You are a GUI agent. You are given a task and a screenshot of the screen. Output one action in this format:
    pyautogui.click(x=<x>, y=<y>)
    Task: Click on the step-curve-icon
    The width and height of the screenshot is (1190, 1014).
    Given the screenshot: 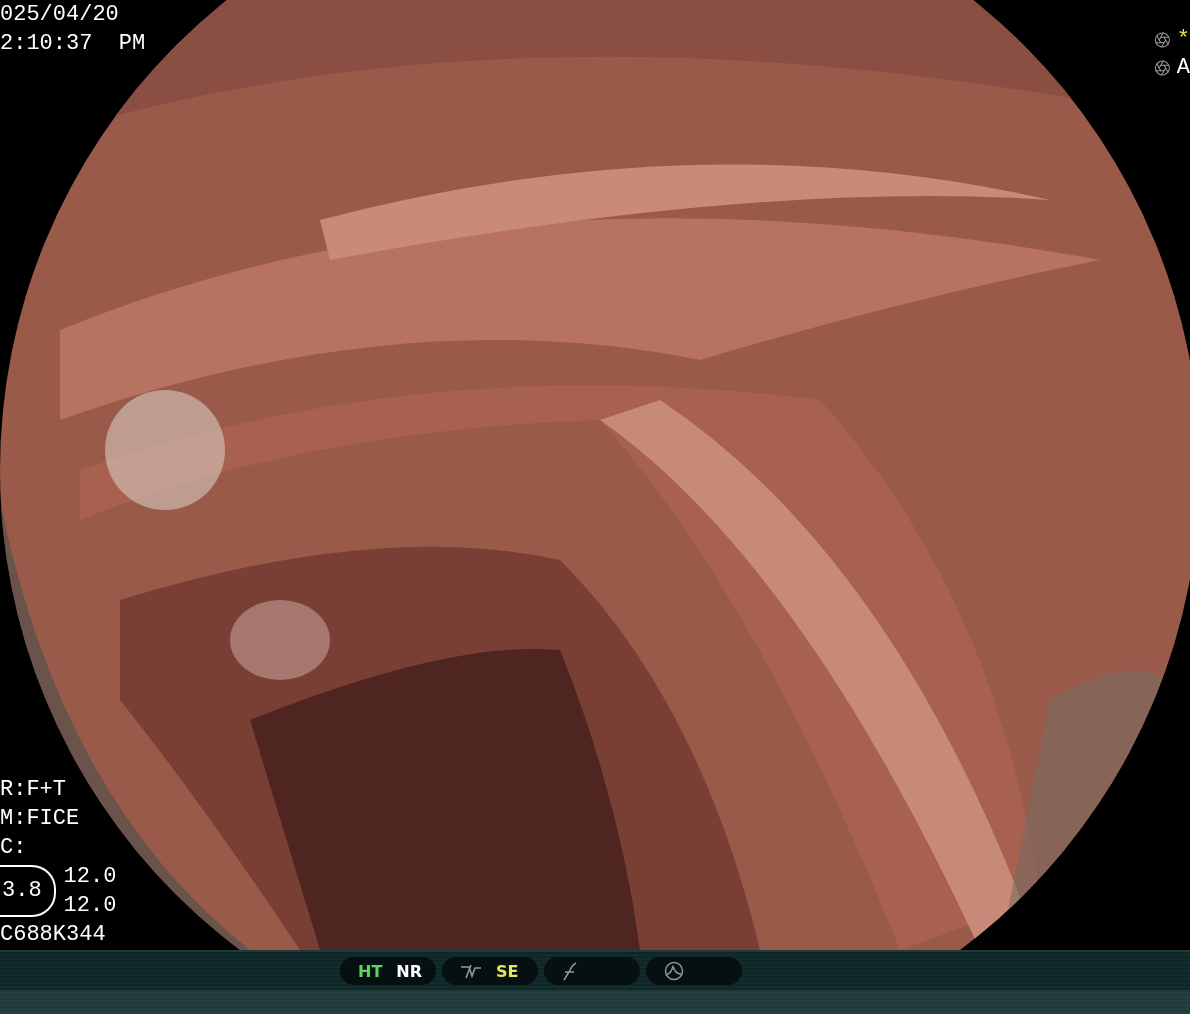 What is the action you would take?
    pyautogui.click(x=471, y=971)
    